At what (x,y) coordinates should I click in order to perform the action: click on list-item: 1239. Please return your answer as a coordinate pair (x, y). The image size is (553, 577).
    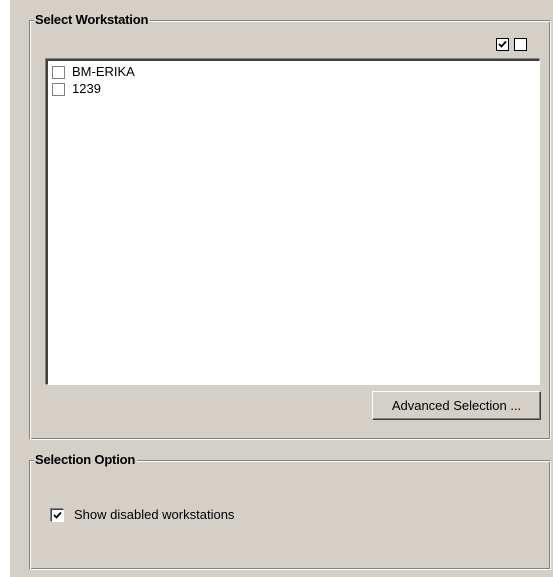
    Looking at the image, I should click on (76, 89).